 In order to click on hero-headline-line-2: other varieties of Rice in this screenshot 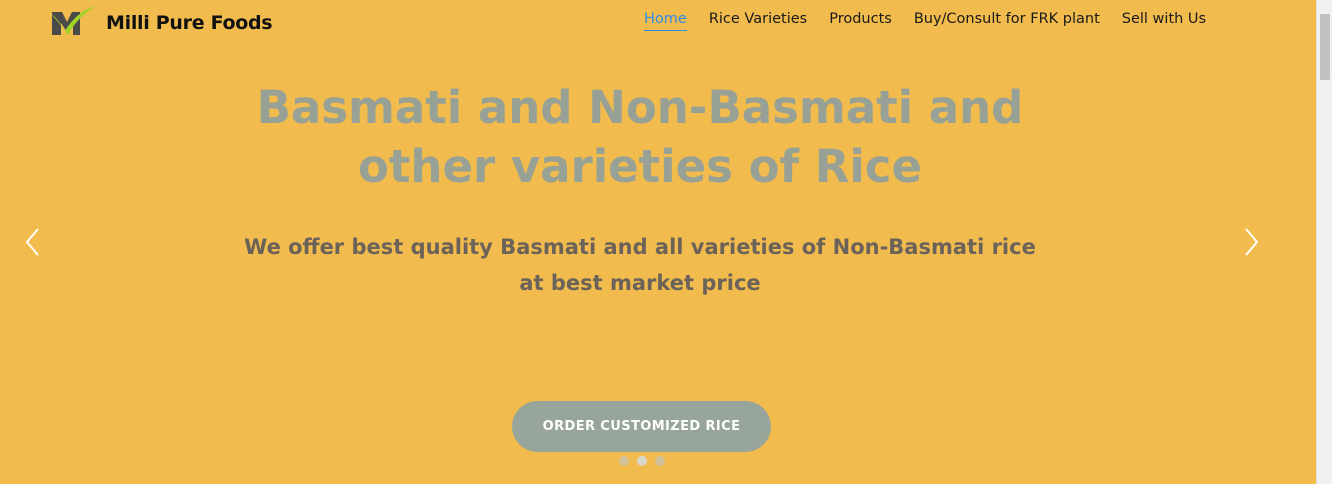, I will do `click(640, 166)`.